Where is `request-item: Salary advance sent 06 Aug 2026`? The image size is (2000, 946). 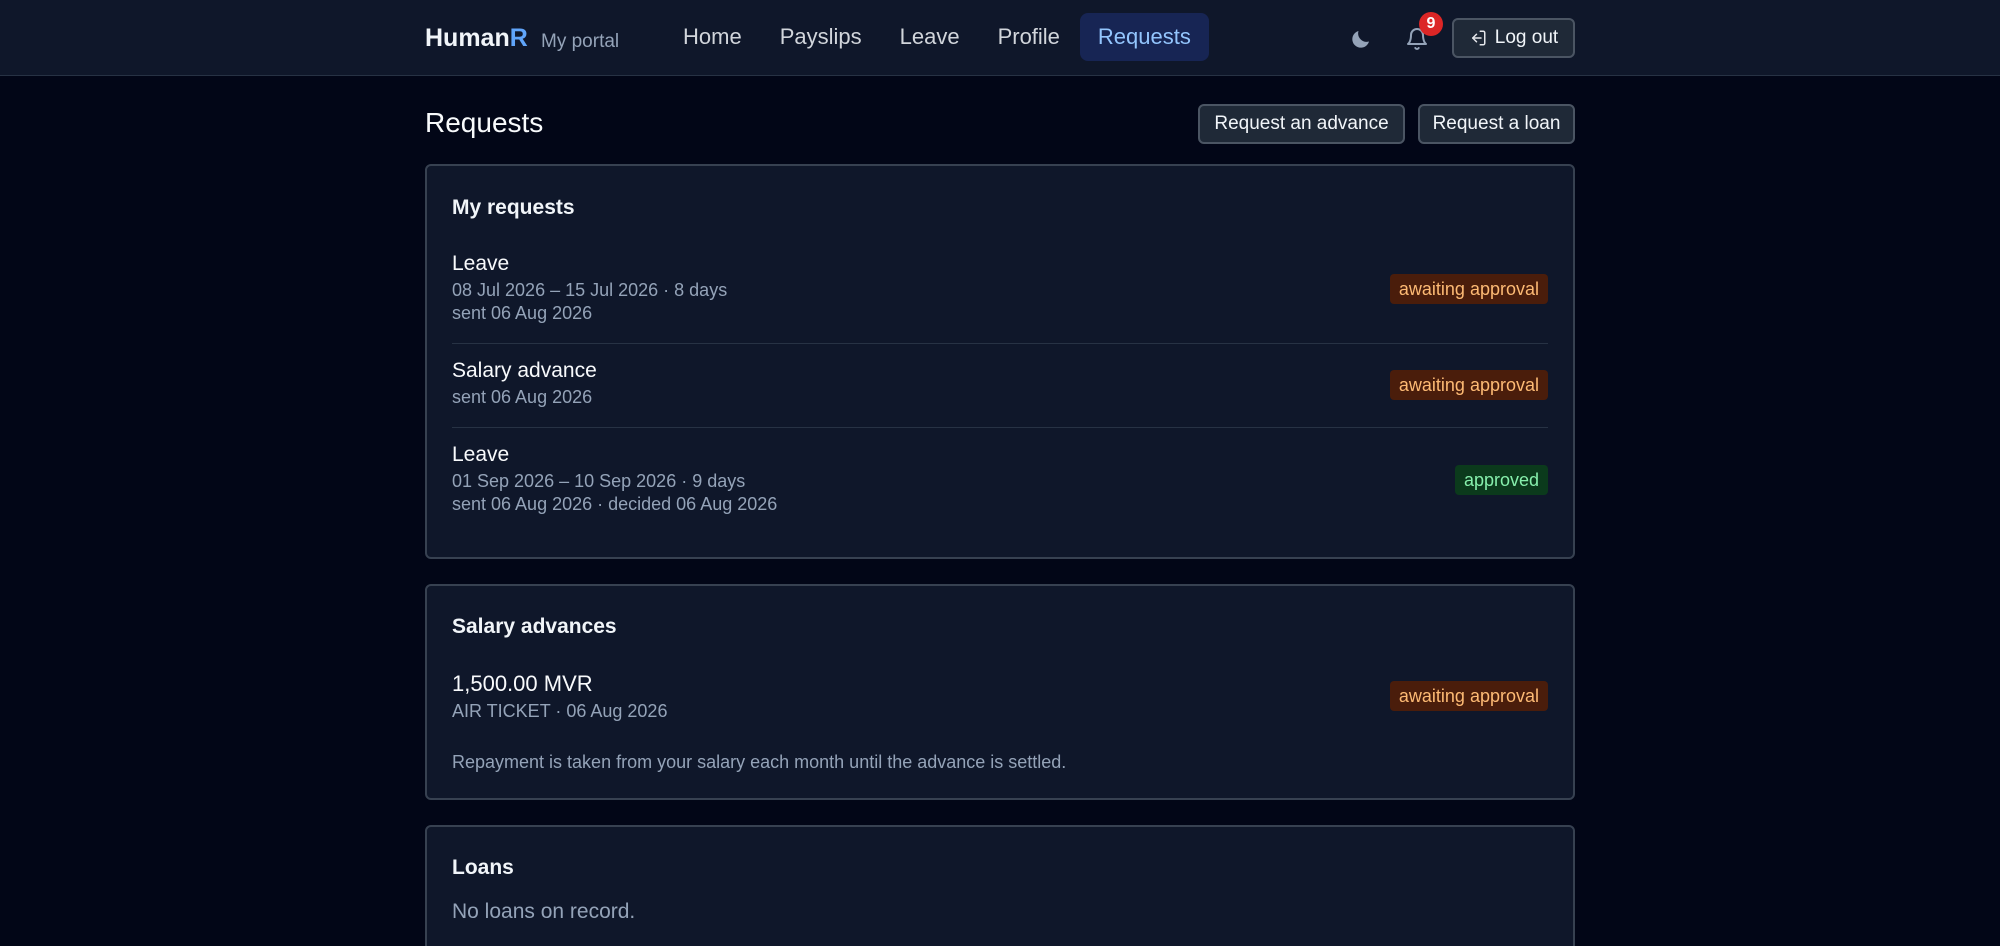 request-item: Salary advance sent 06 Aug 2026 is located at coordinates (1000, 383).